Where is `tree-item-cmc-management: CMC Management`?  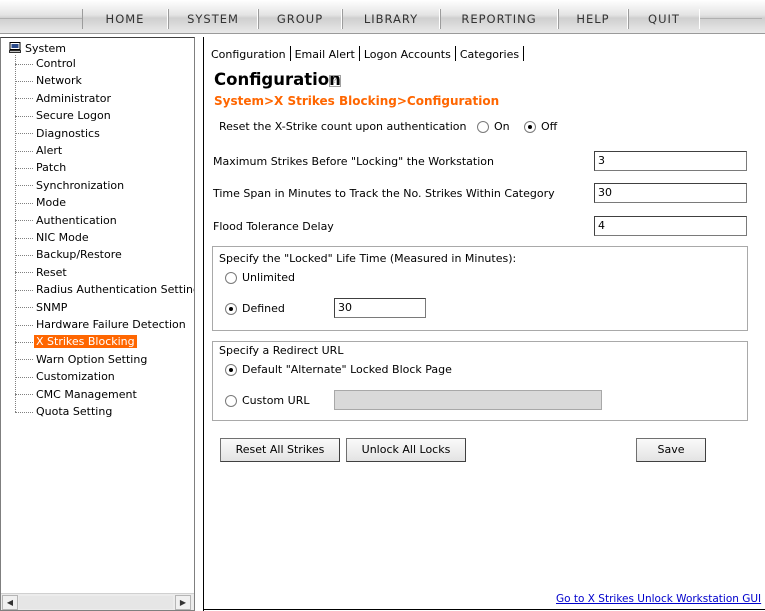
tree-item-cmc-management: CMC Management is located at coordinates (77, 394).